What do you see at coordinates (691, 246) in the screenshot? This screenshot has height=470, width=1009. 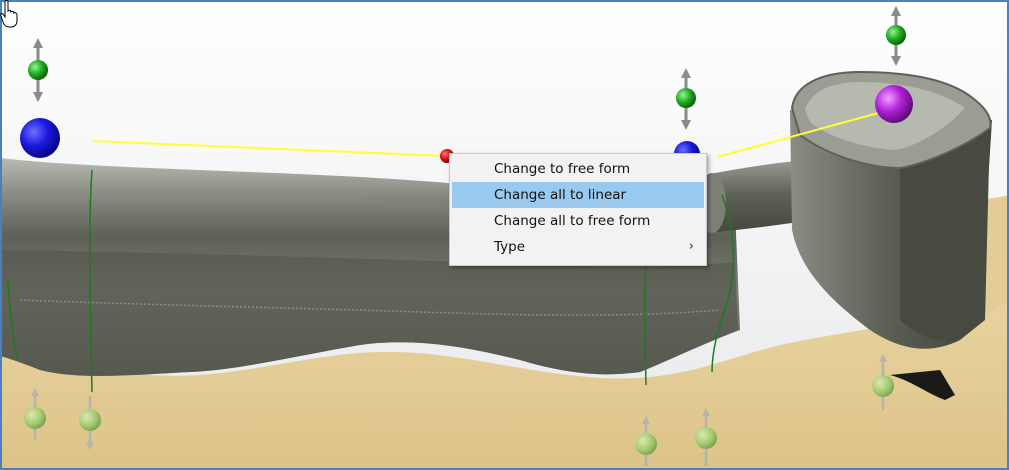 I see `chevron-right-icon: ›` at bounding box center [691, 246].